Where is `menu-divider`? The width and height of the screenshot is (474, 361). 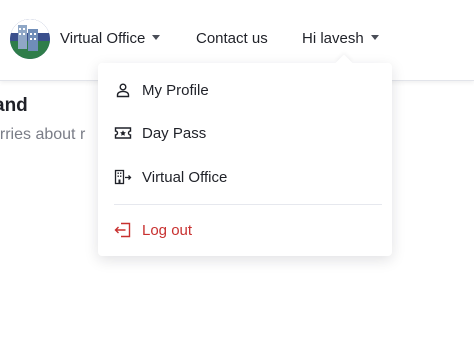
menu-divider is located at coordinates (248, 204).